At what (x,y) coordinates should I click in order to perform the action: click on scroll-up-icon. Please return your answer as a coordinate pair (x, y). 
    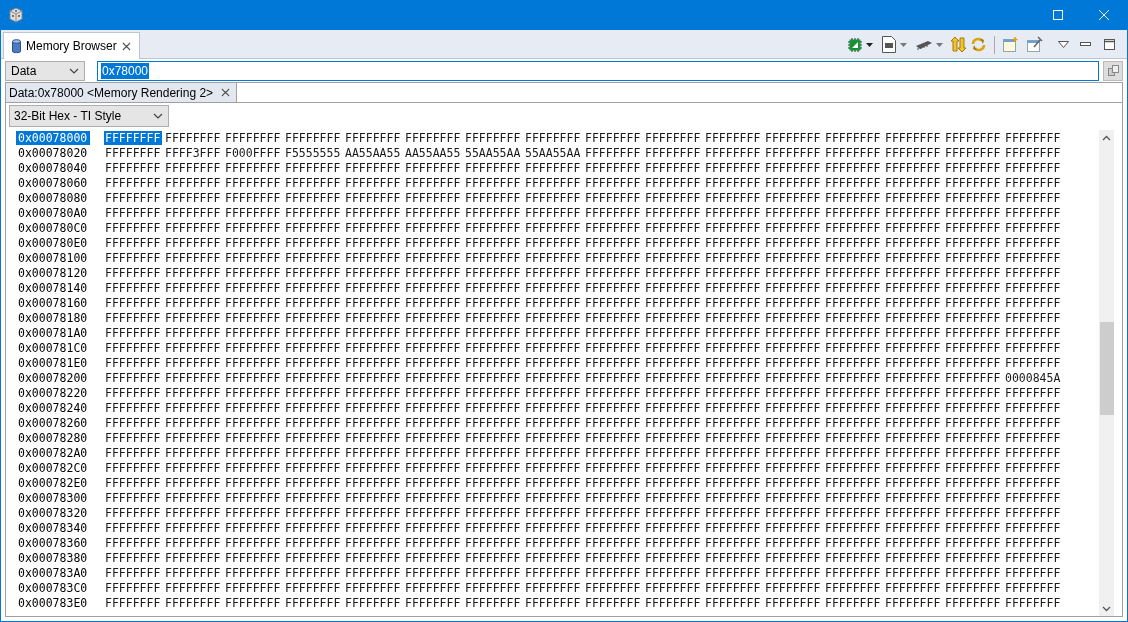
    Looking at the image, I should click on (1106, 138).